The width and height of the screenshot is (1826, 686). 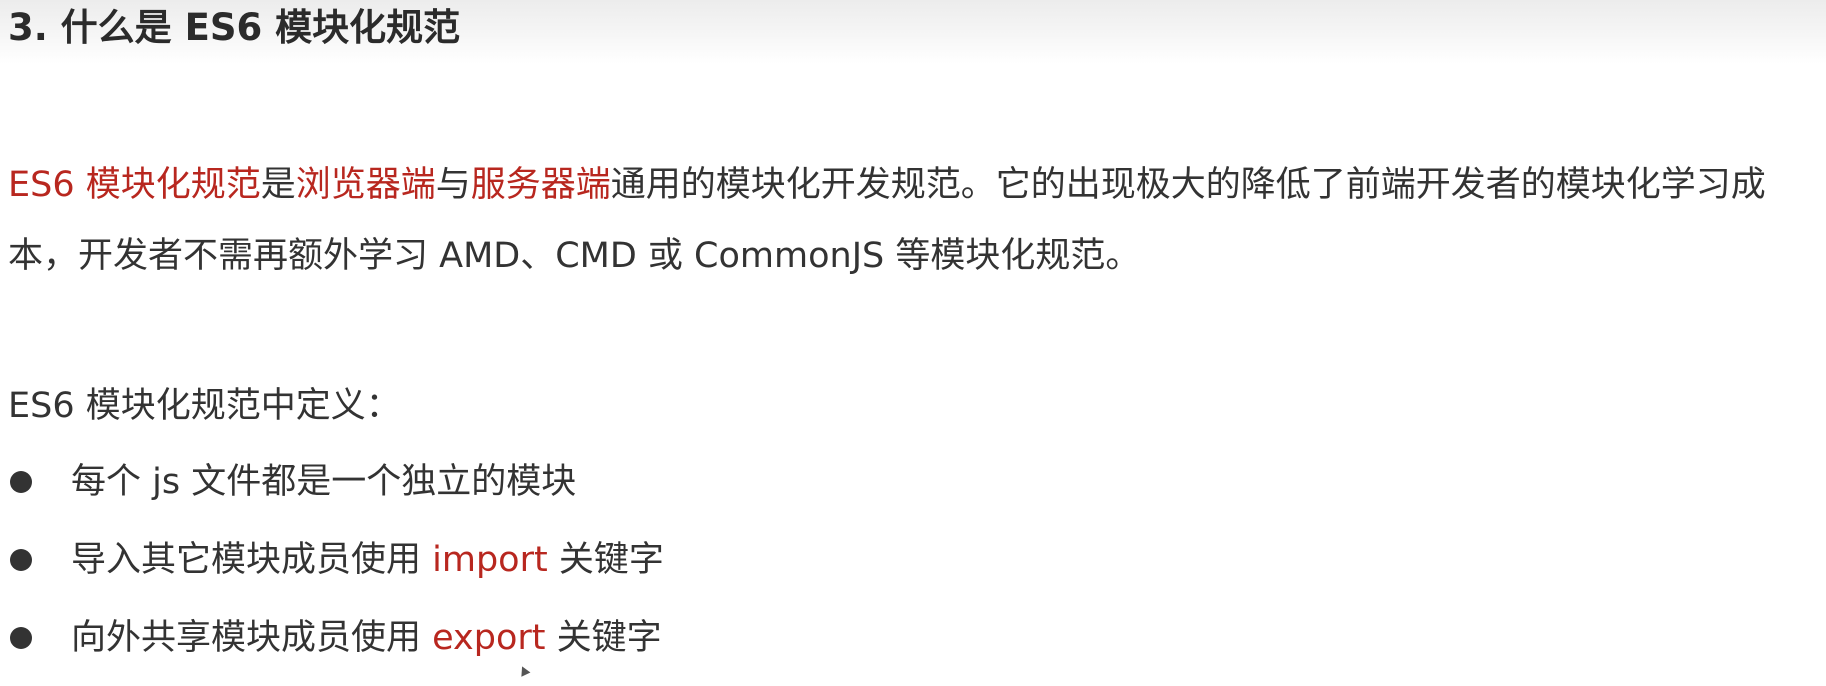 I want to click on term-browser-side: 浏览器端, so click(x=365, y=185).